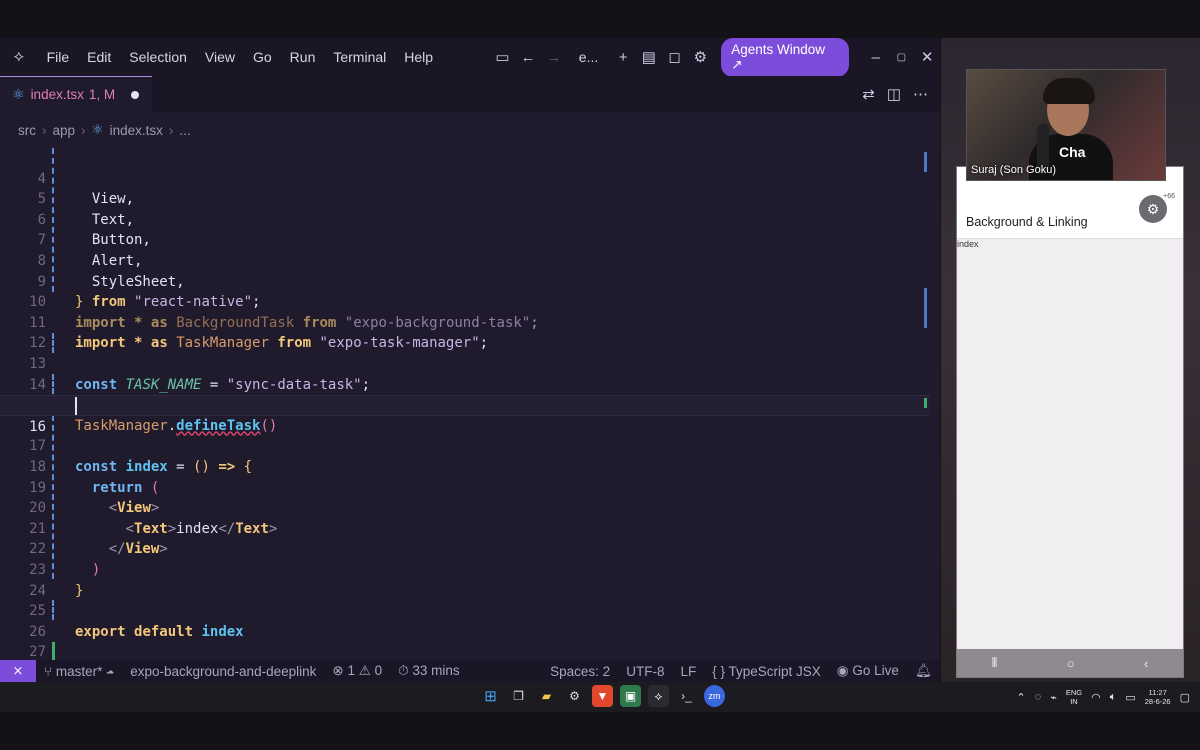  What do you see at coordinates (686, 696) in the screenshot?
I see `terminal-icon: ›_` at bounding box center [686, 696].